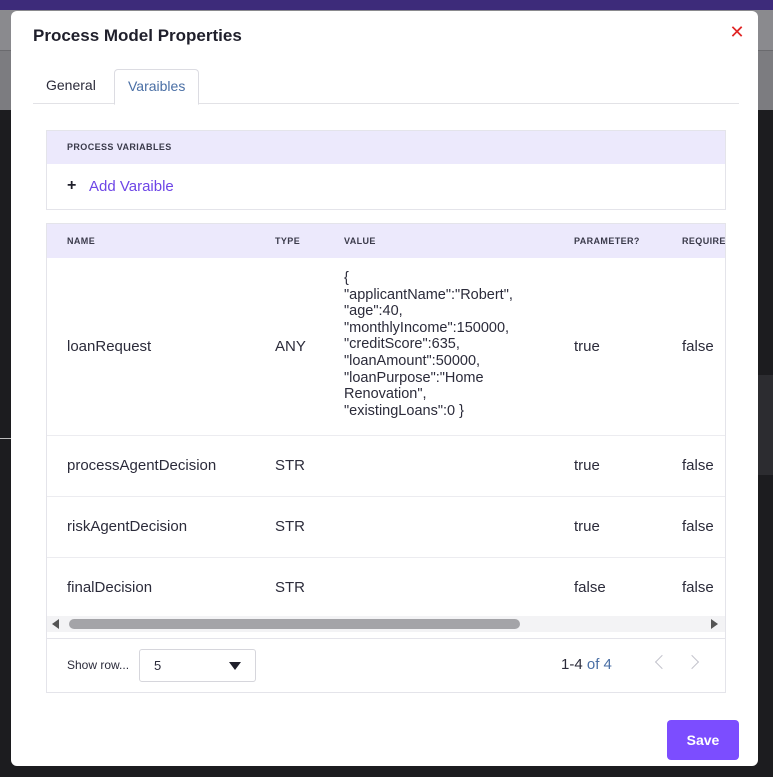  Describe the element at coordinates (137, 35) in the screenshot. I see `dialog-title: Process Model Properties` at that location.